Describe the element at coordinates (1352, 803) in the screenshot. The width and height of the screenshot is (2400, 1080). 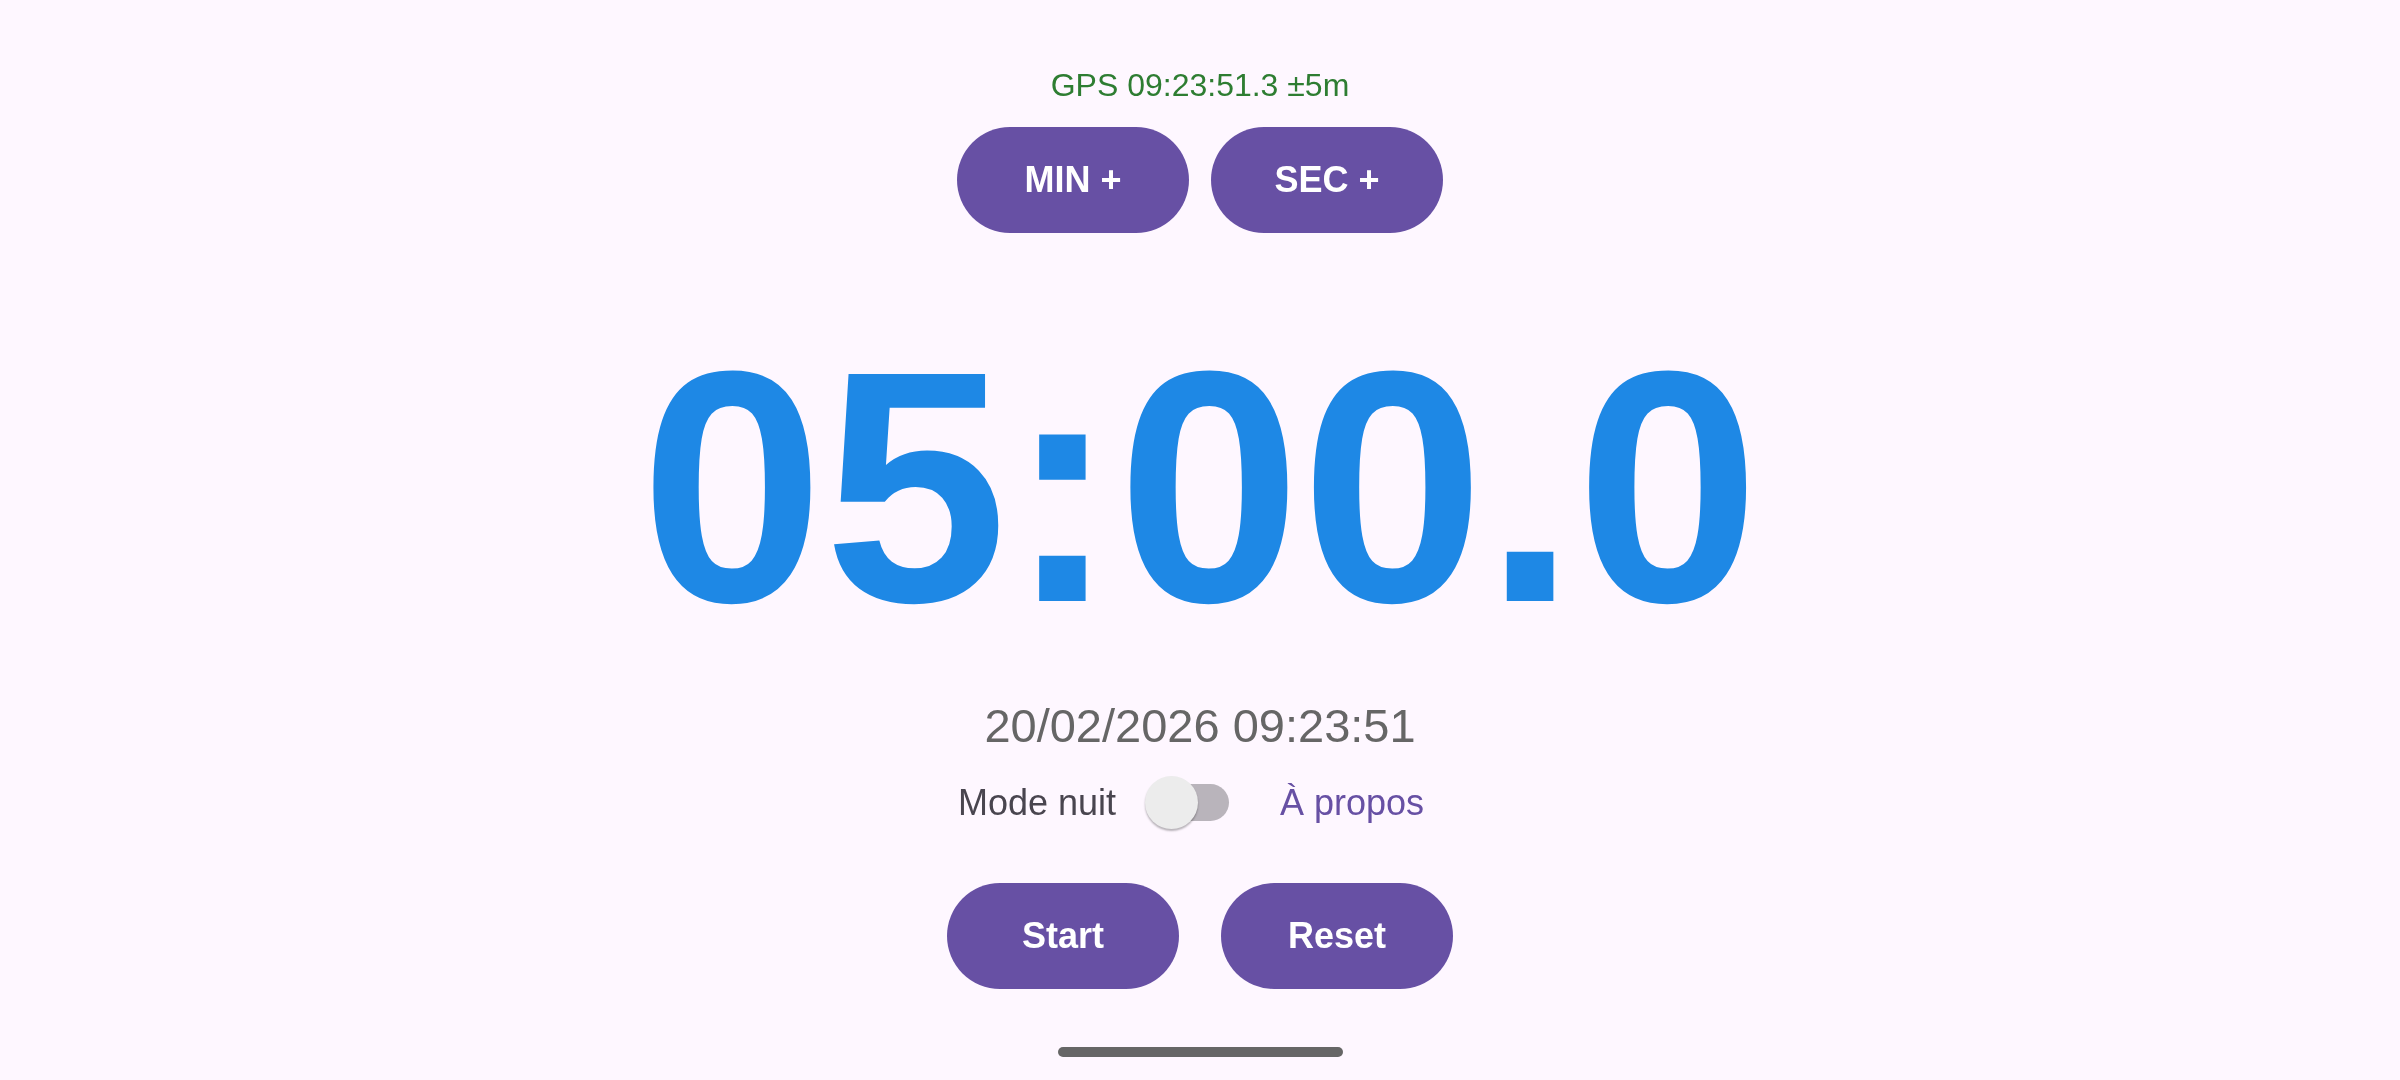
I see `about-link: À propos` at that location.